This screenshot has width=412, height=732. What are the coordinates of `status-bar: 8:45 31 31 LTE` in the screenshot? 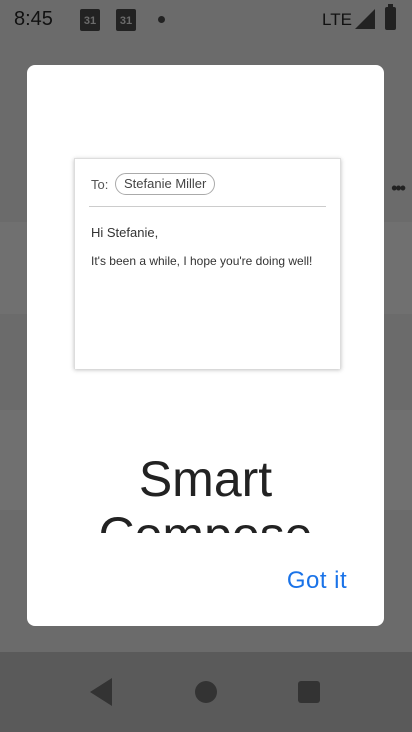 It's located at (206, 20).